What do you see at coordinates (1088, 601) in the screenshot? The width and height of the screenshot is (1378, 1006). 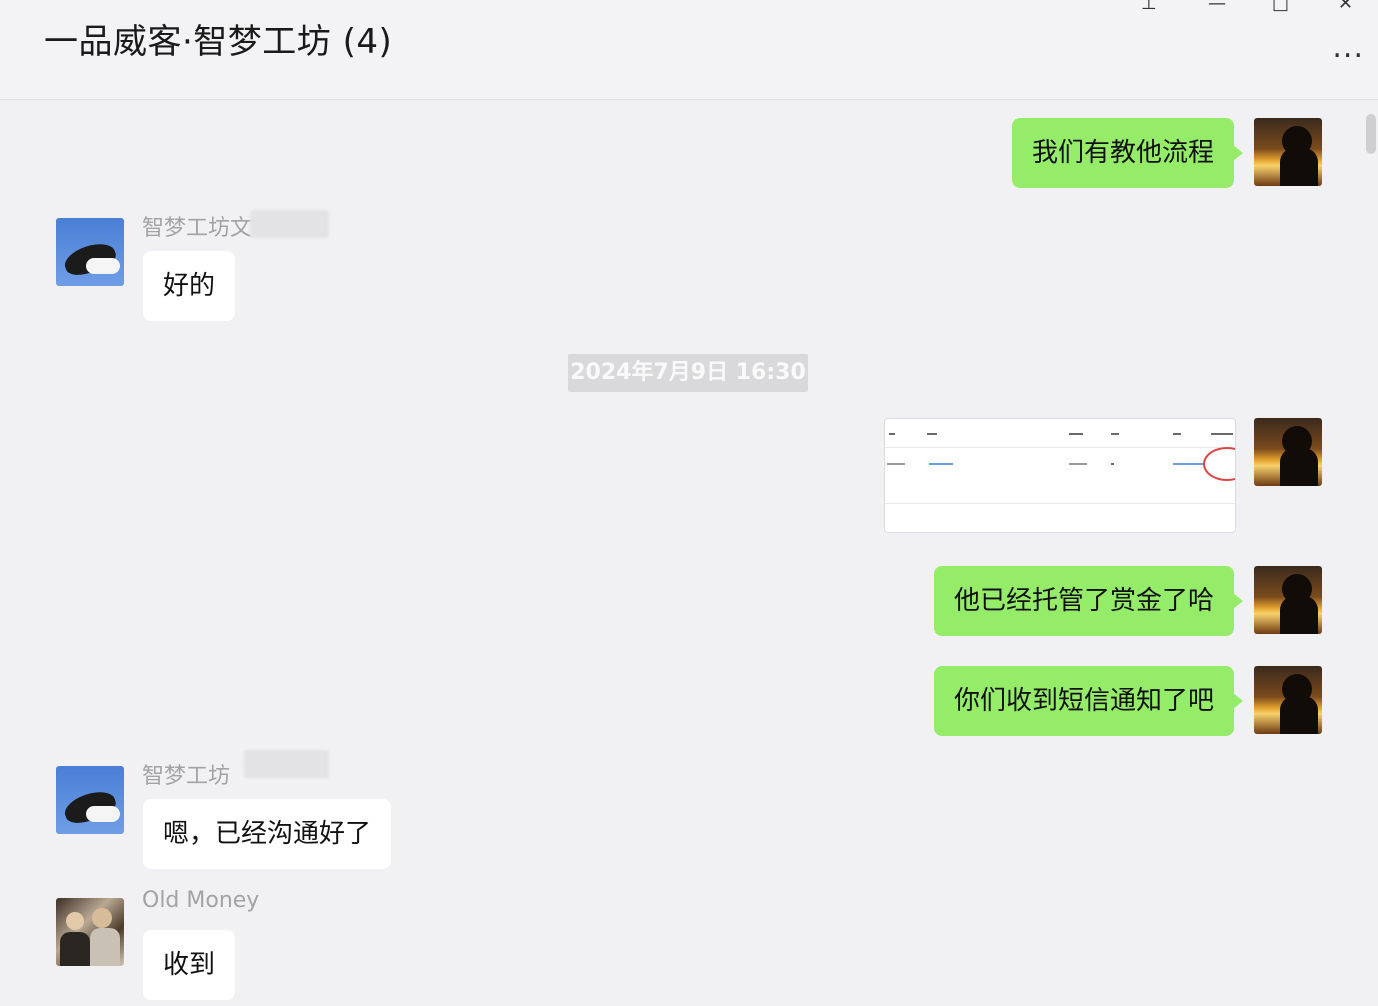 I see `message-bubble-outgoing: 他已经托管了赏金了哈` at bounding box center [1088, 601].